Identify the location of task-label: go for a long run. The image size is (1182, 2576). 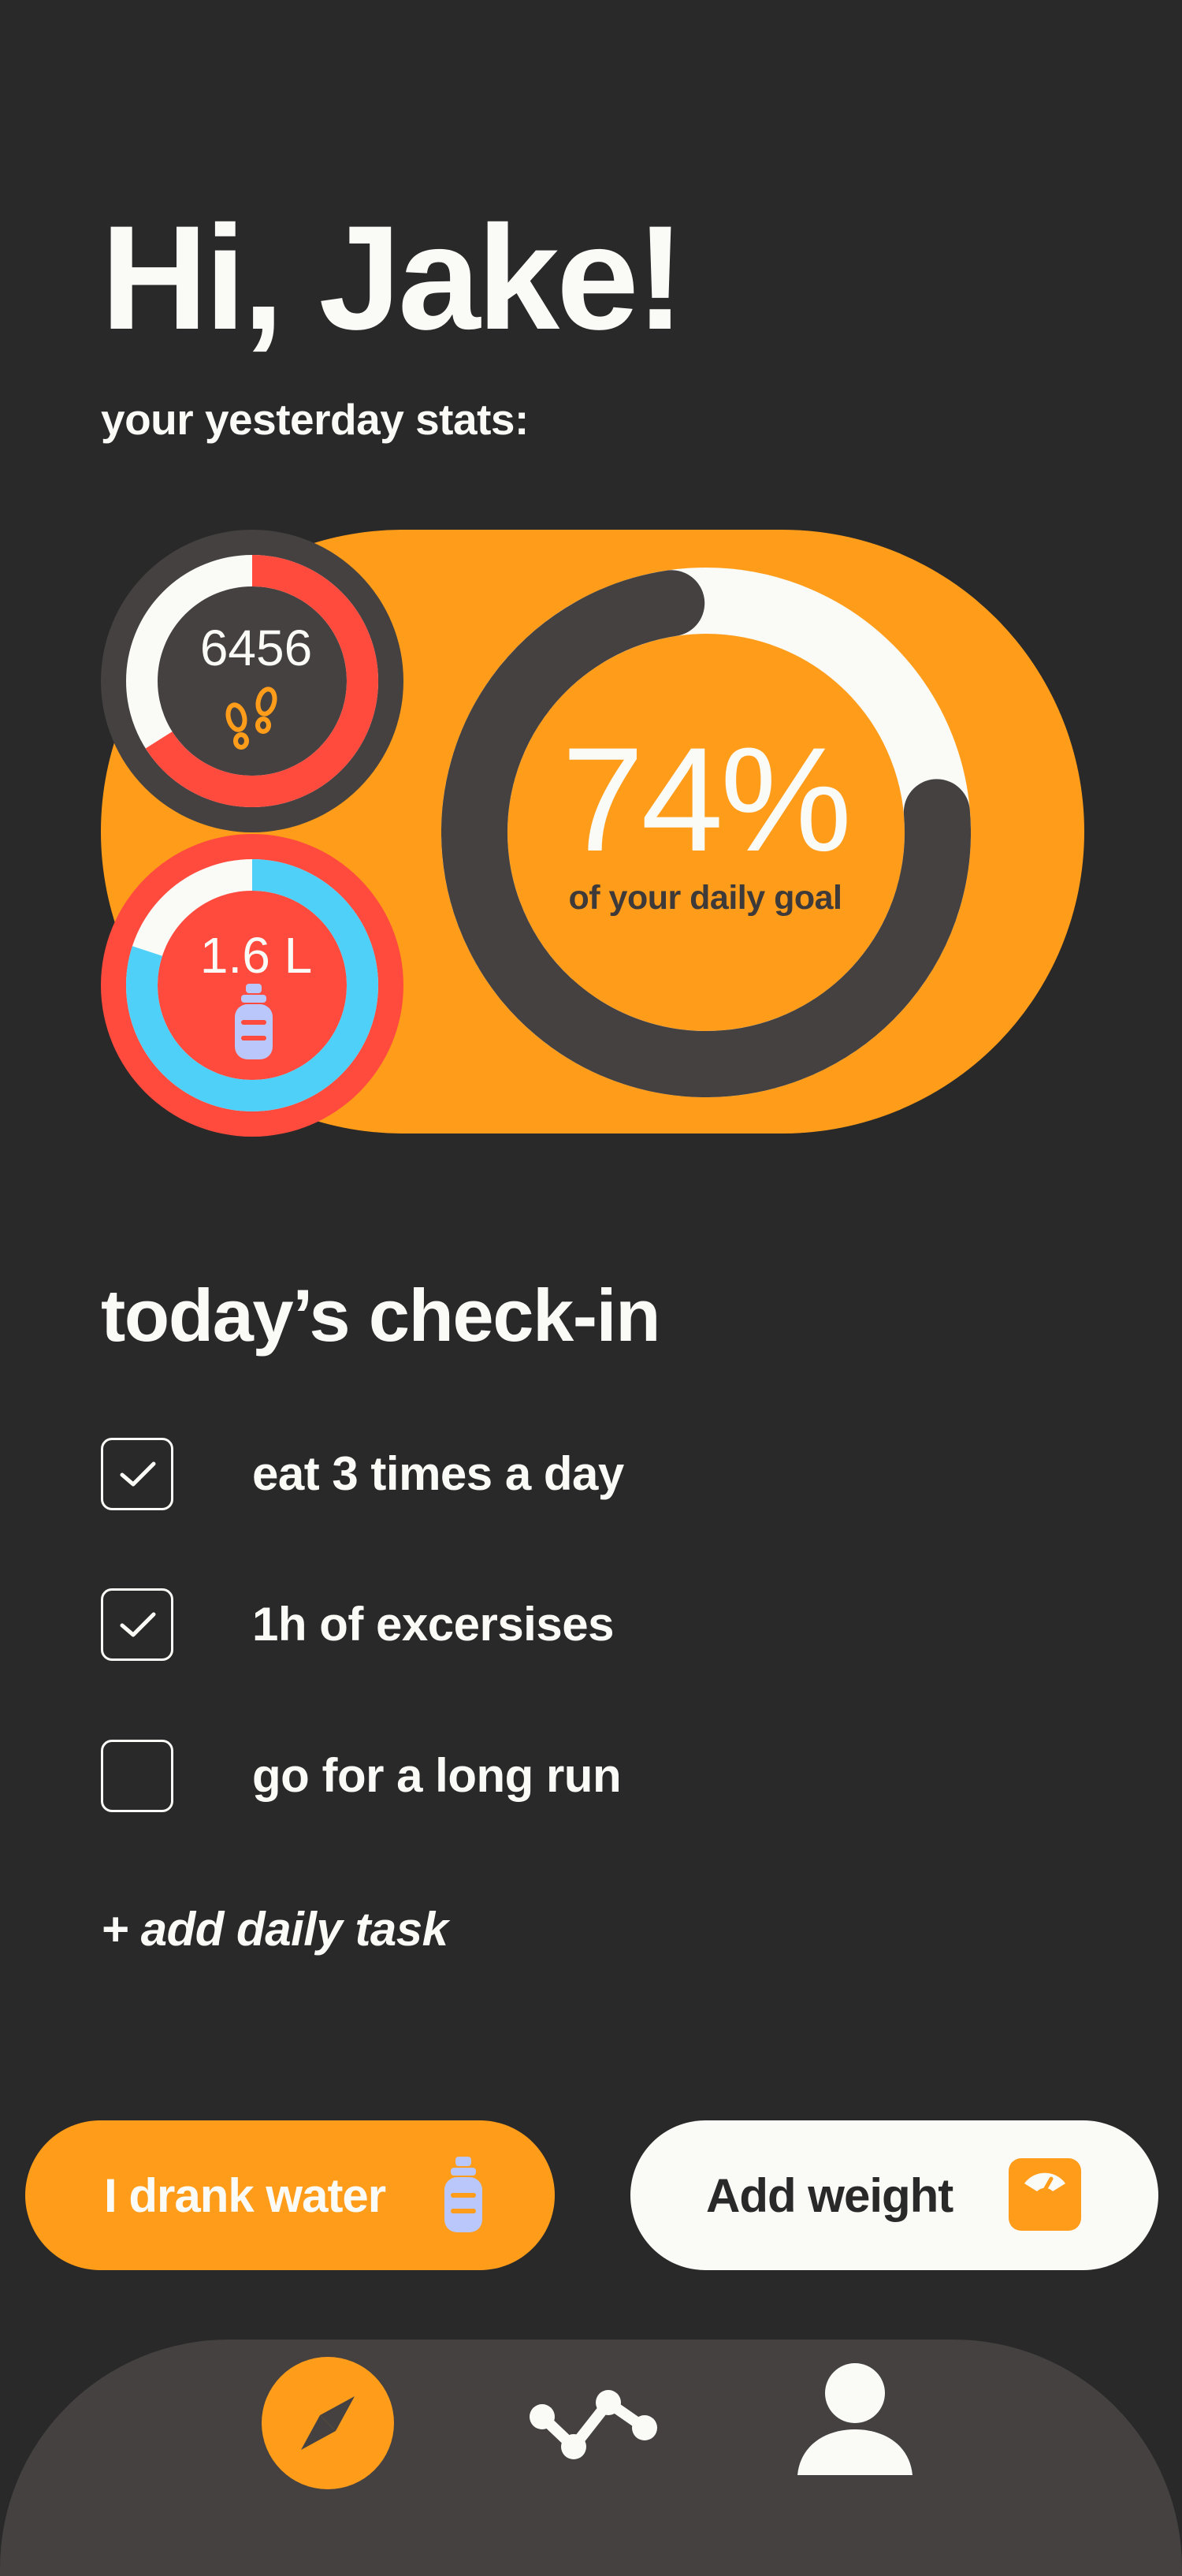
(437, 1775).